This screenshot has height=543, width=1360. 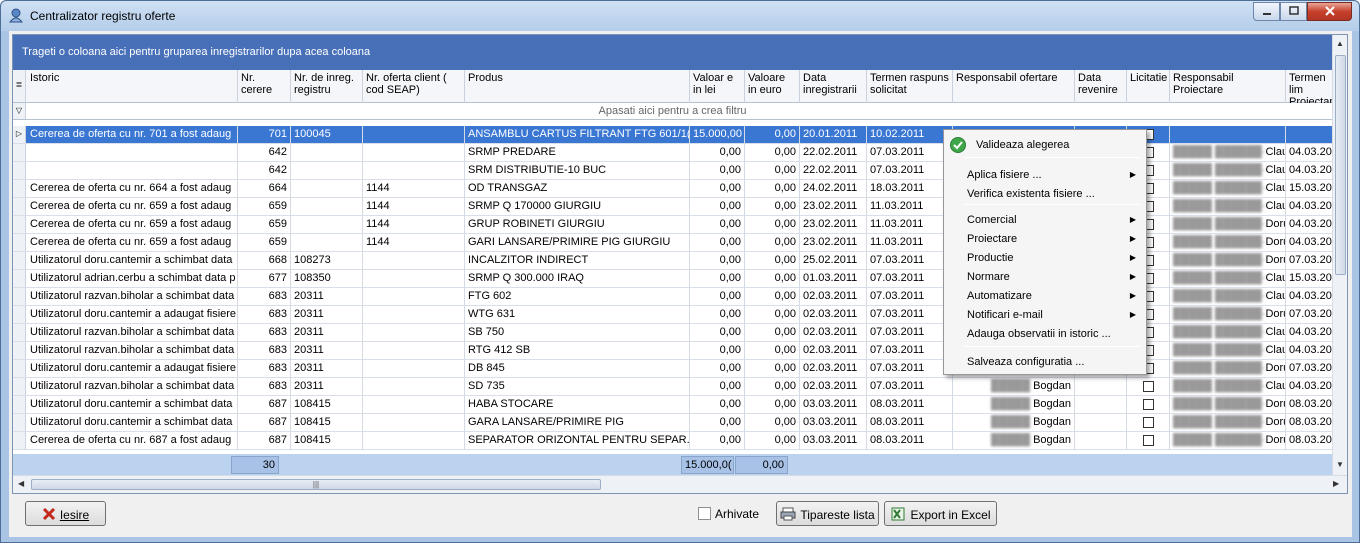 I want to click on cell-data-inreg: 03.03.2011, so click(x=833, y=423).